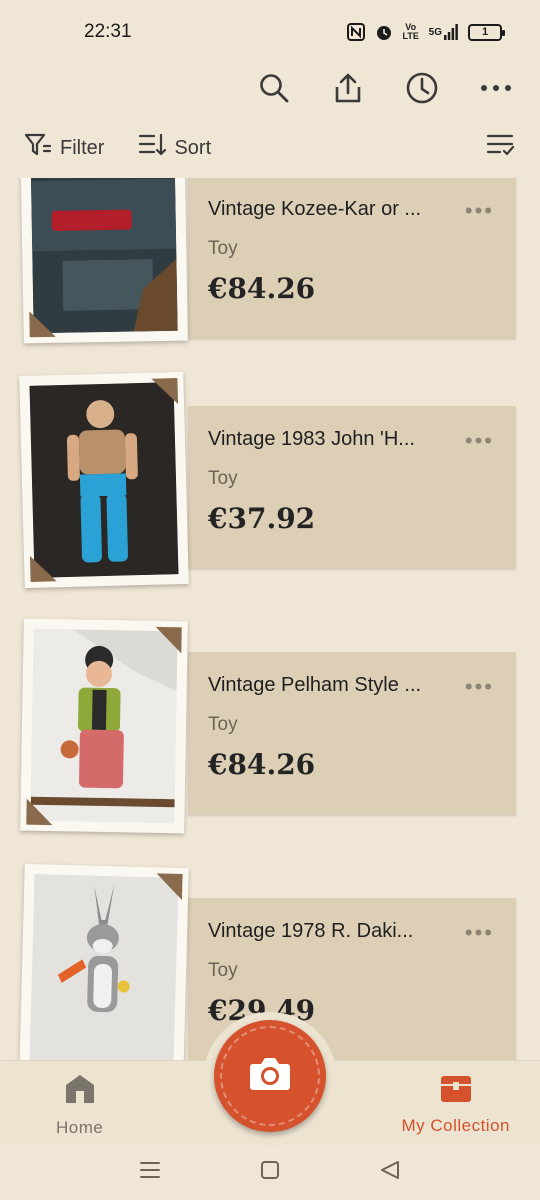  I want to click on item-card: Vintage Pelham Style ... ••• Toy €84.26, so click(352, 733).